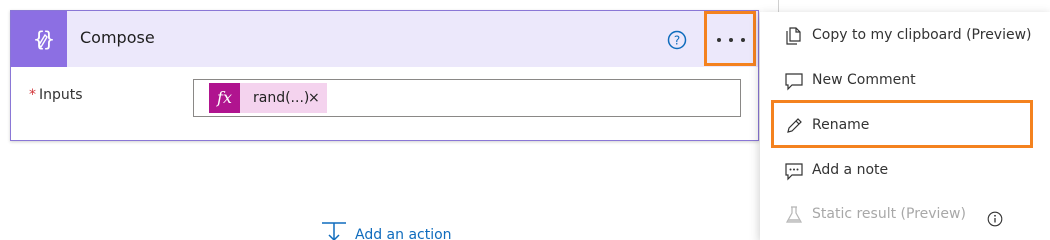  I want to click on menu-item-label: Add a note, so click(850, 170).